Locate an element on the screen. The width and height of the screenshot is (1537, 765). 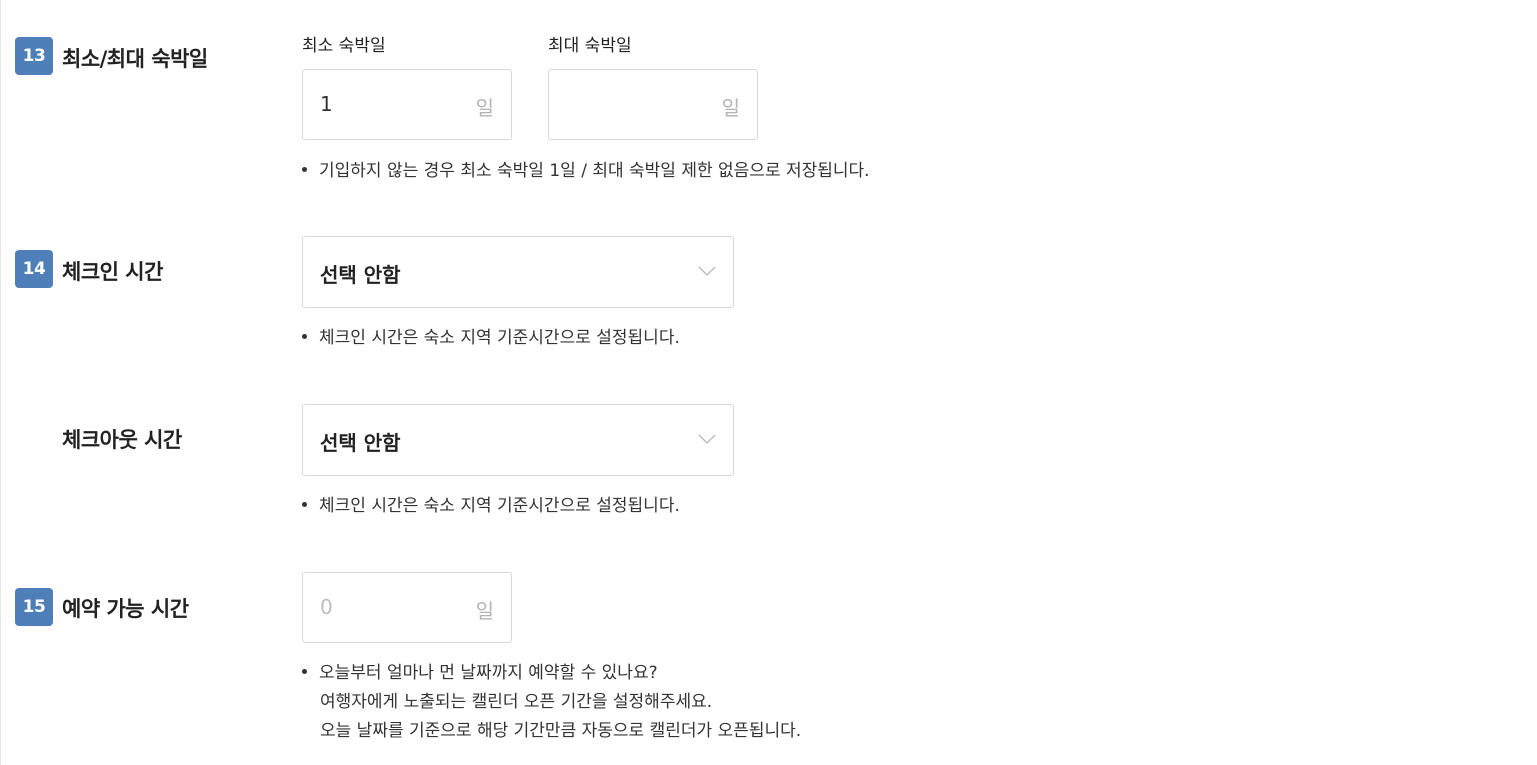
booking-help-line: 오늘 날짜를 기준으로 해당 기간만큼 자동으로 캘린더가 오픈됩니다. is located at coordinates (561, 731).